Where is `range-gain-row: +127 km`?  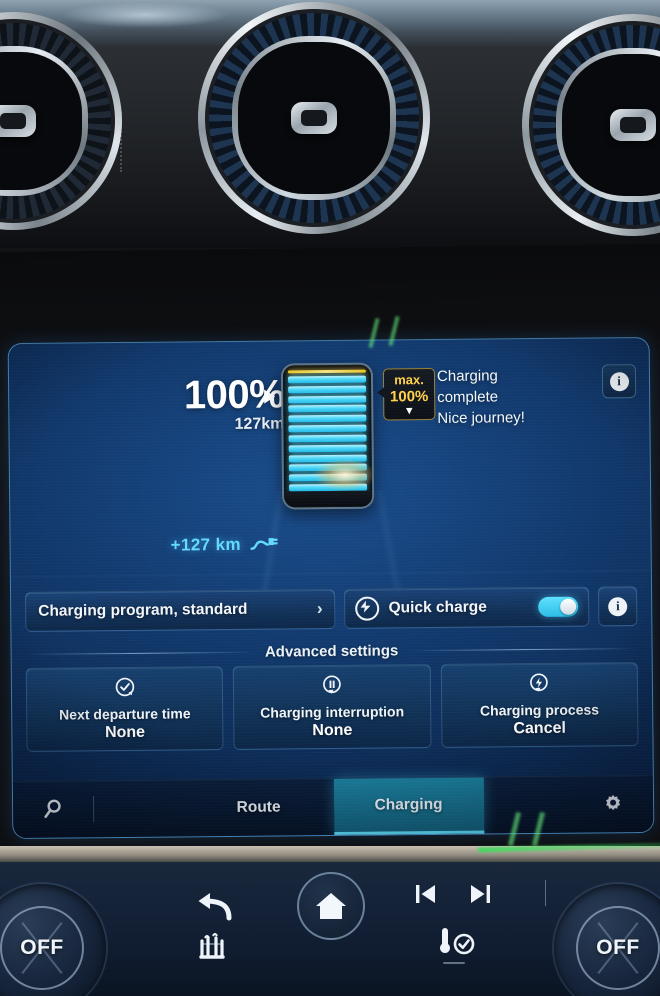 range-gain-row: +127 km is located at coordinates (224, 545).